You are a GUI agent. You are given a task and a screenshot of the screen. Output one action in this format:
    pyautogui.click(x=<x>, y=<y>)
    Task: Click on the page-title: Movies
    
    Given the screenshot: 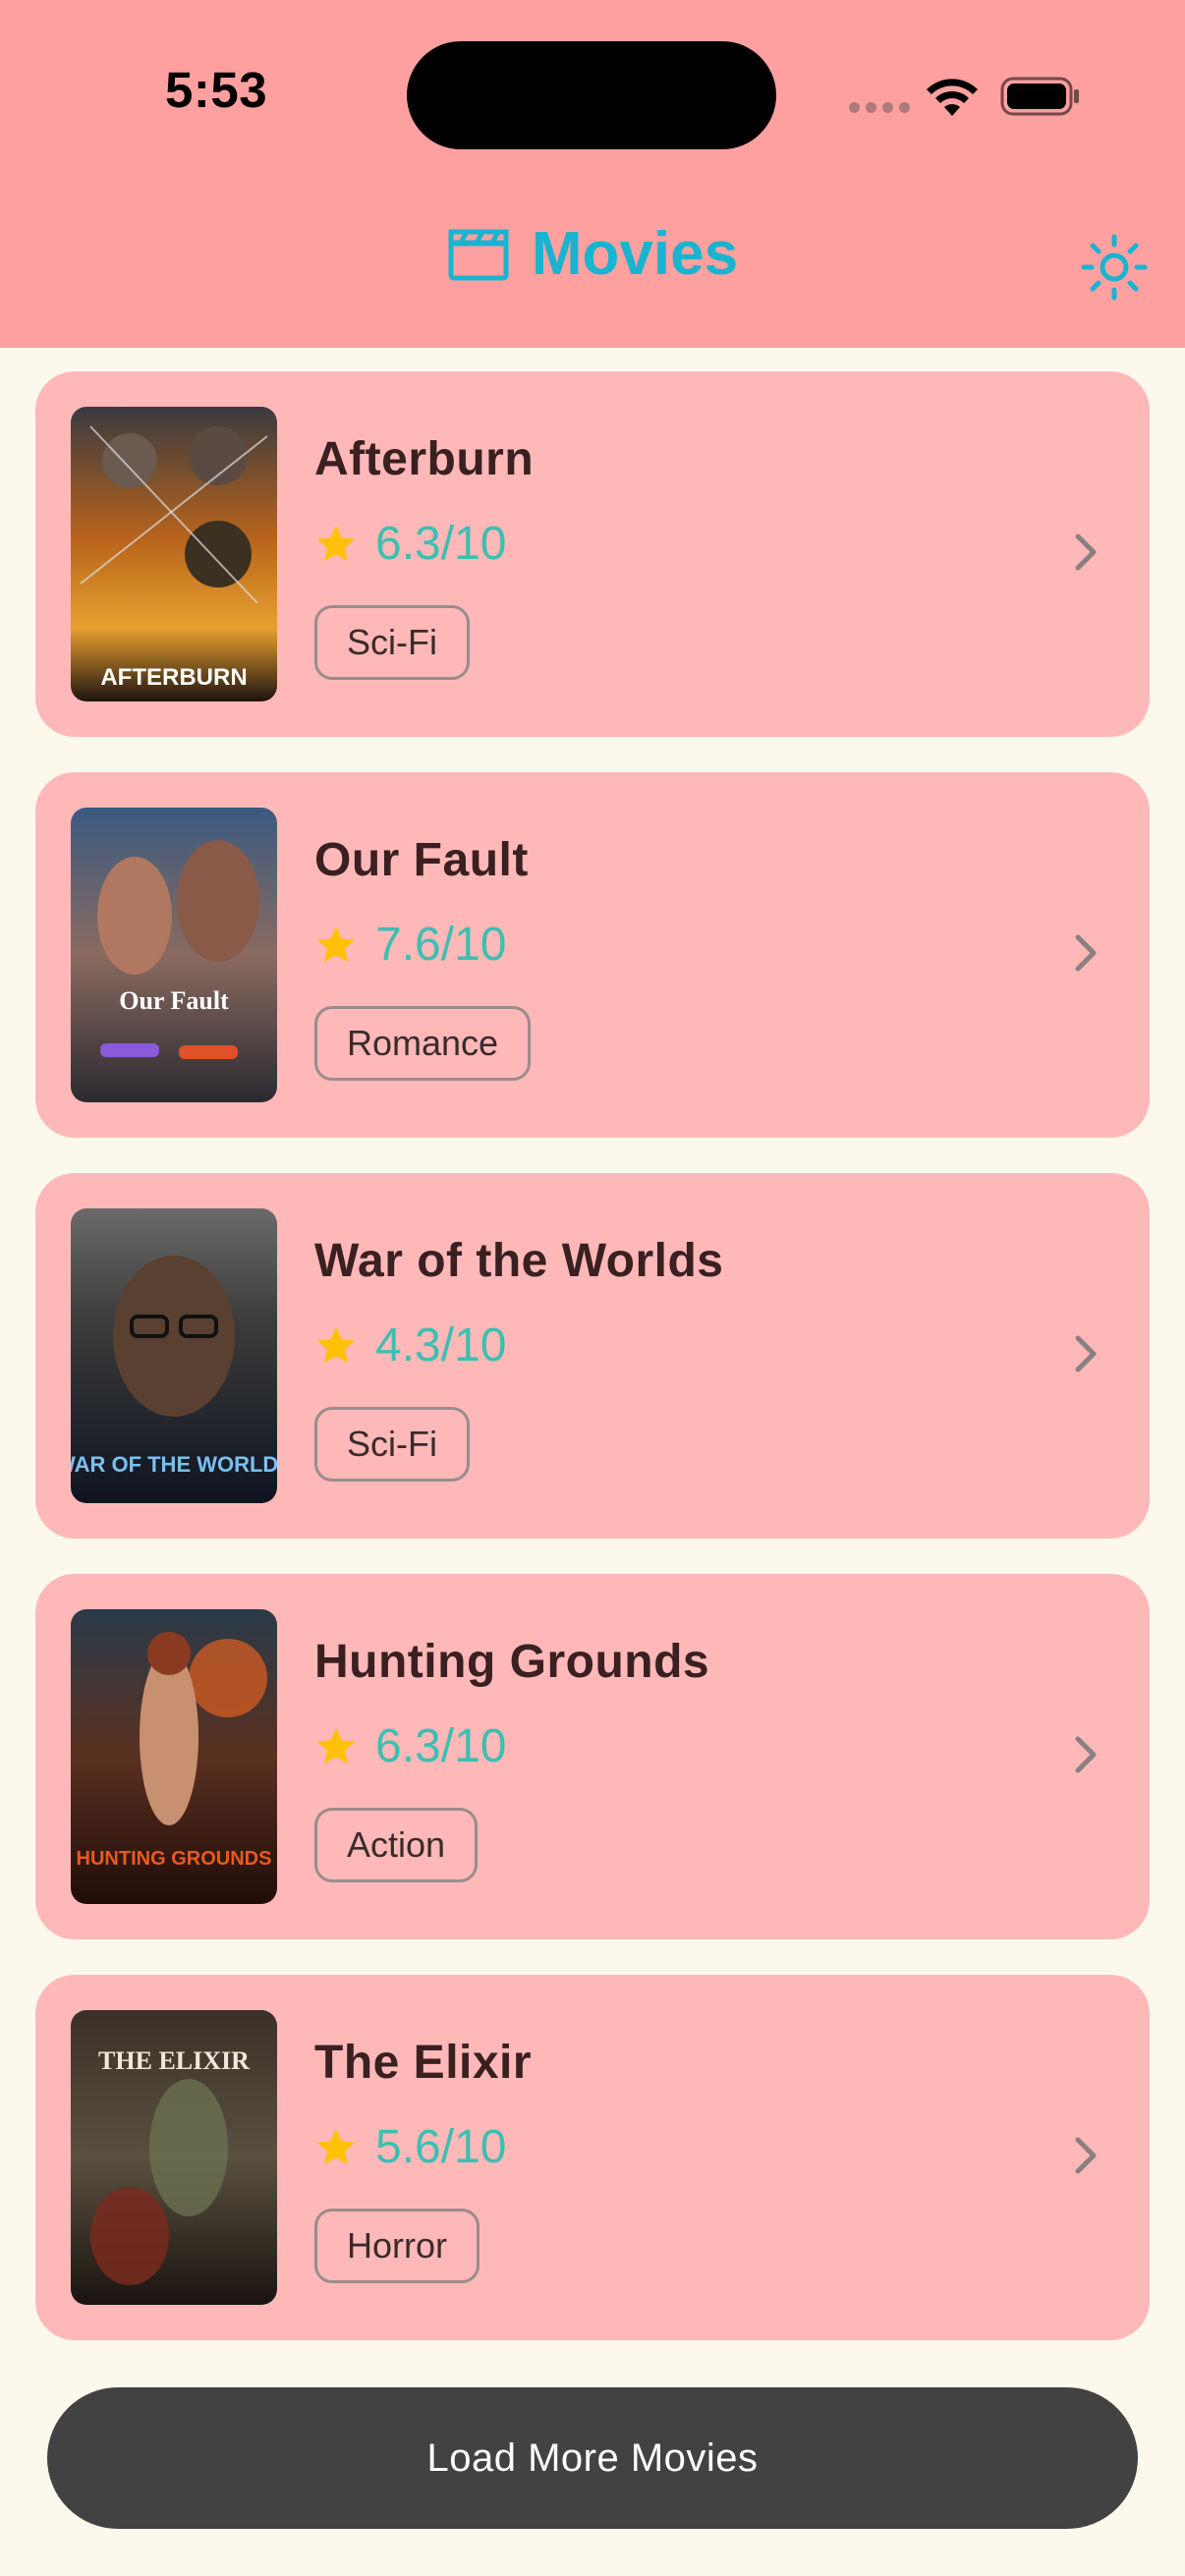 What is the action you would take?
    pyautogui.click(x=635, y=254)
    